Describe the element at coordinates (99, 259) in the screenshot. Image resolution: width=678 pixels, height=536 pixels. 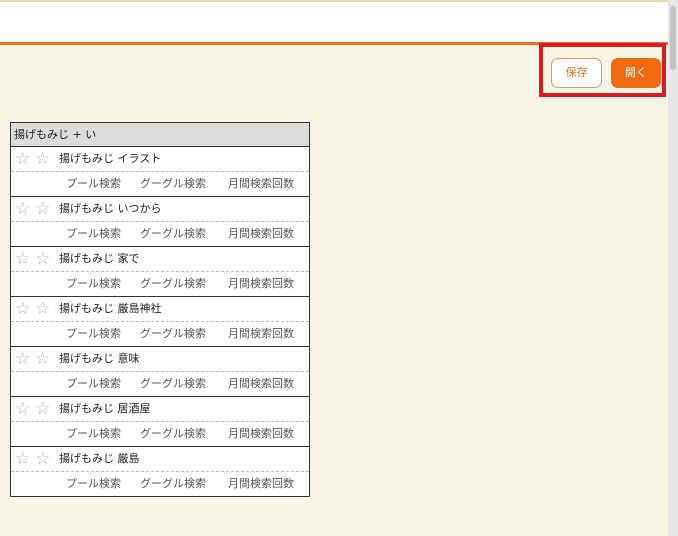
I see `keyword-text: 揚げもみじ 家で` at that location.